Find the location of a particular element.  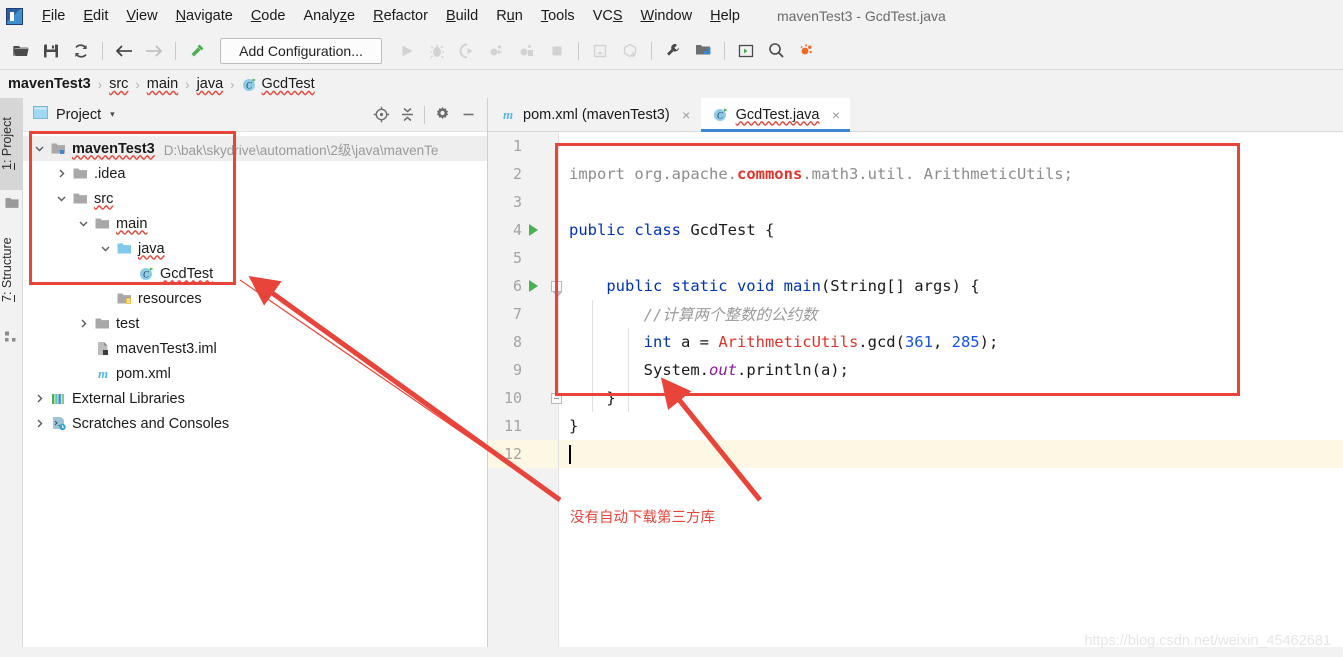

breadcrumb-item-gcdtest: GcdTest is located at coordinates (288, 84).